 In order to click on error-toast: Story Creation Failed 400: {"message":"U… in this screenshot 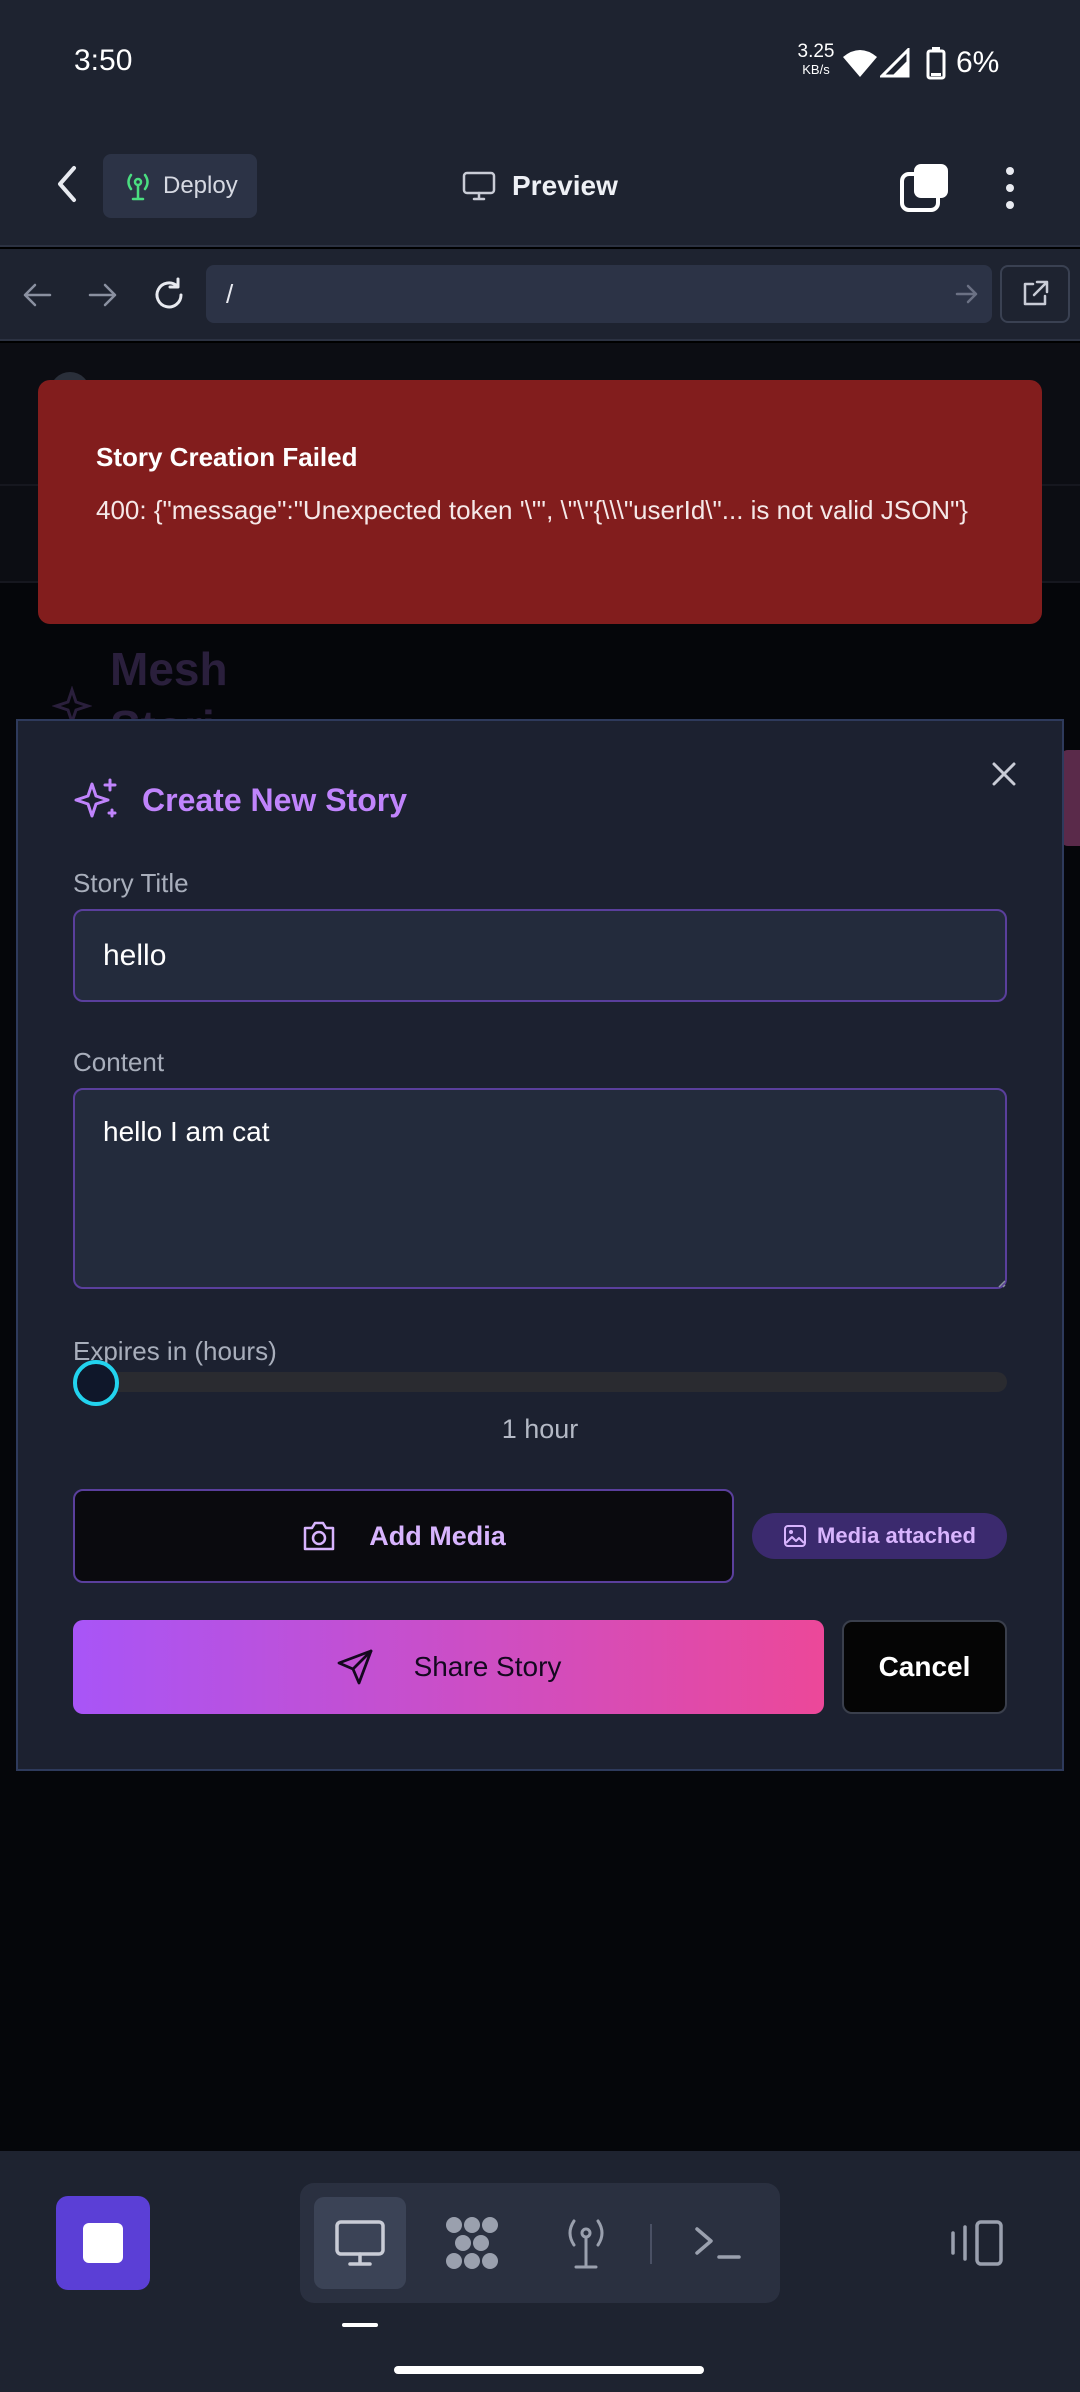, I will do `click(540, 502)`.